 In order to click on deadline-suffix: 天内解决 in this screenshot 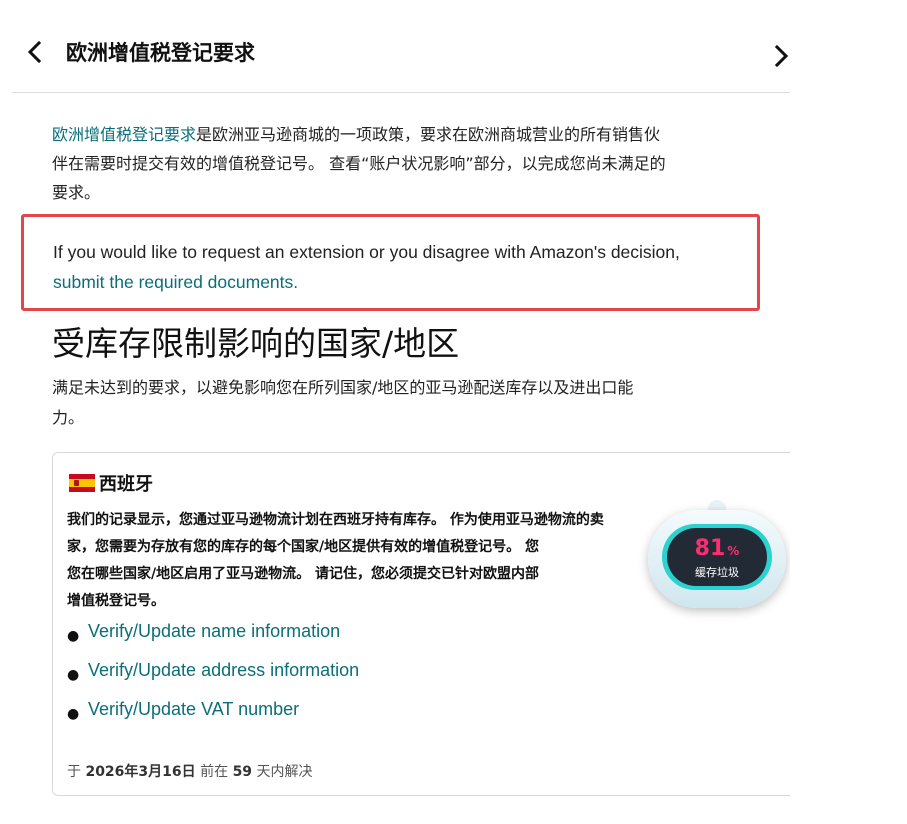, I will do `click(284, 772)`.